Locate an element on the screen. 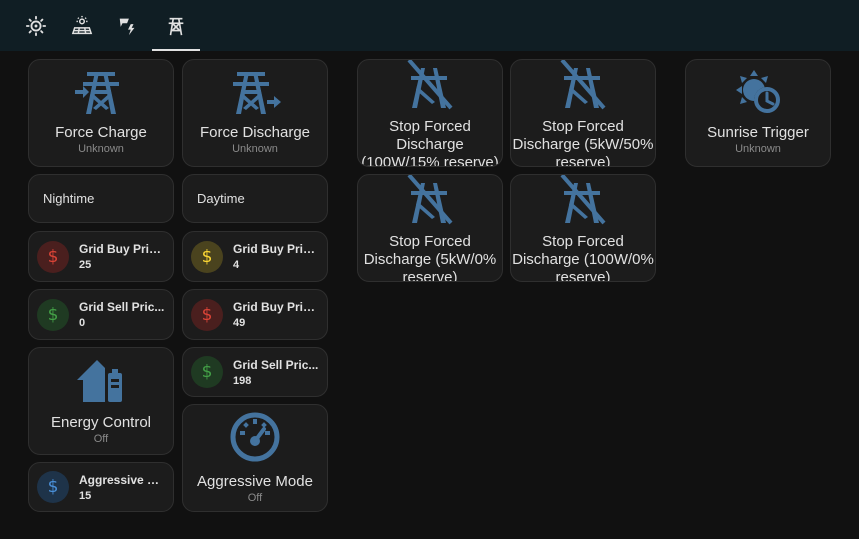  tile-value: 49 is located at coordinates (239, 323).